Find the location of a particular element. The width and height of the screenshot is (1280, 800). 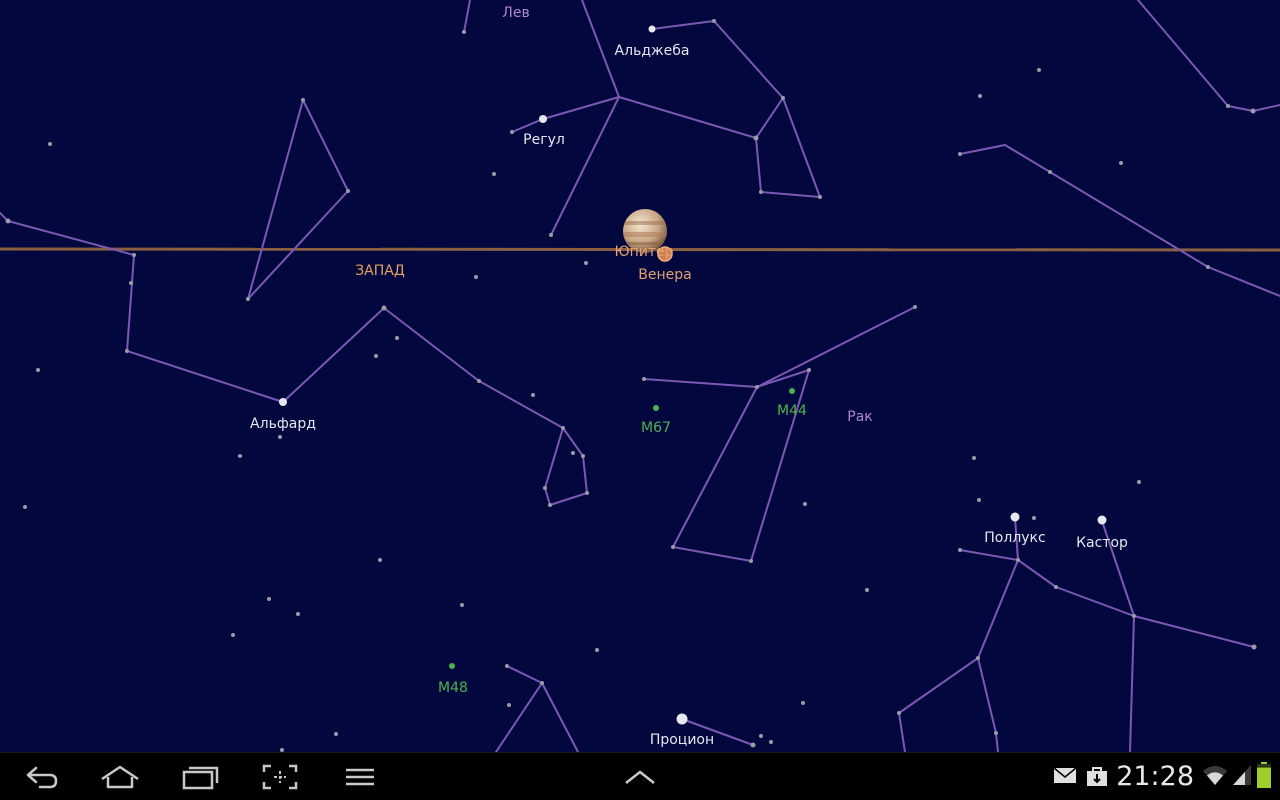

signal-icon is located at coordinates (1242, 775).